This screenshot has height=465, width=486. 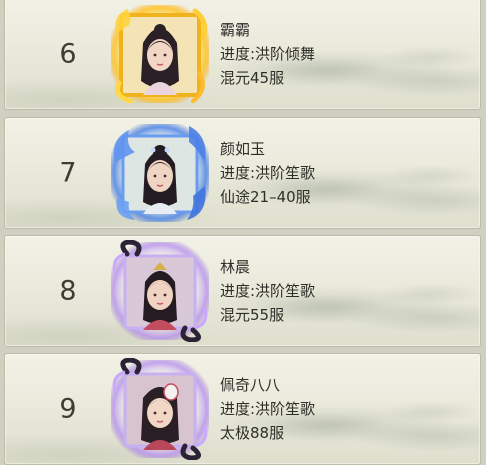 I want to click on player-info: 佩奇八八 进度:洪阶笙歌 太极88服, so click(x=267, y=409).